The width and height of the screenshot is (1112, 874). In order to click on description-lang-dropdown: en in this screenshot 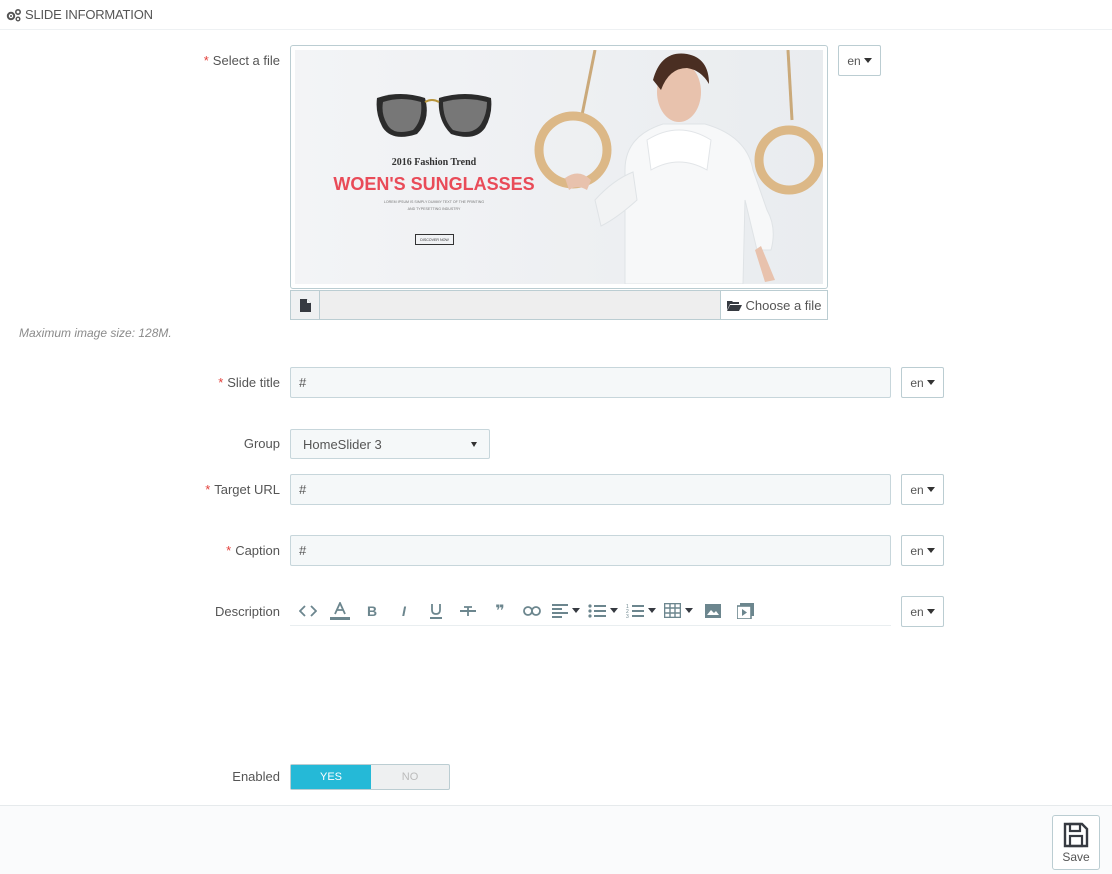, I will do `click(922, 611)`.